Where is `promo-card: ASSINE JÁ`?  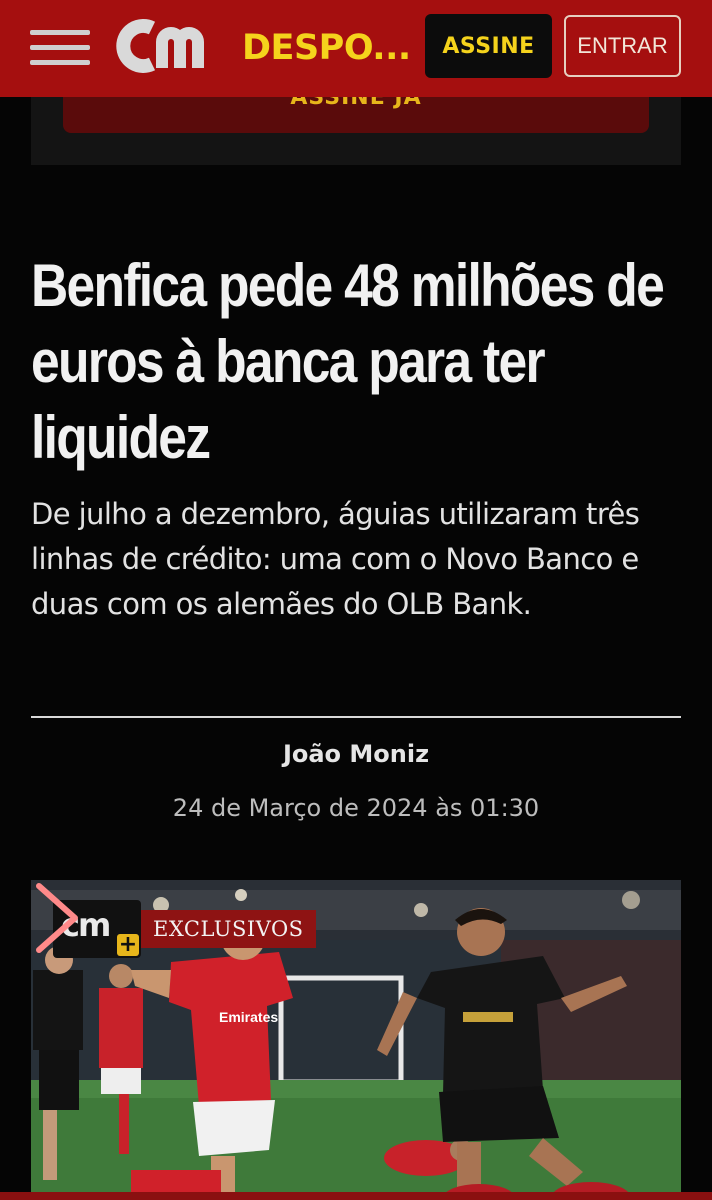 promo-card: ASSINE JÁ is located at coordinates (356, 131).